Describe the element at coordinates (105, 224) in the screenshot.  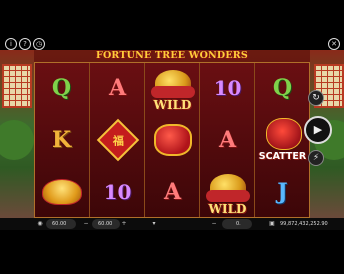
I see `bet-value: 60.00` at that location.